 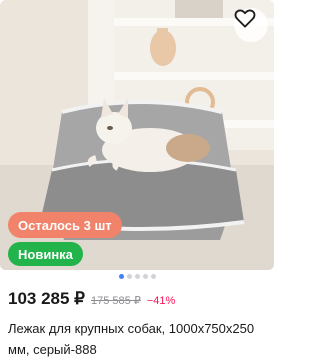 What do you see at coordinates (161, 301) in the screenshot?
I see `discount-percent: −41%` at bounding box center [161, 301].